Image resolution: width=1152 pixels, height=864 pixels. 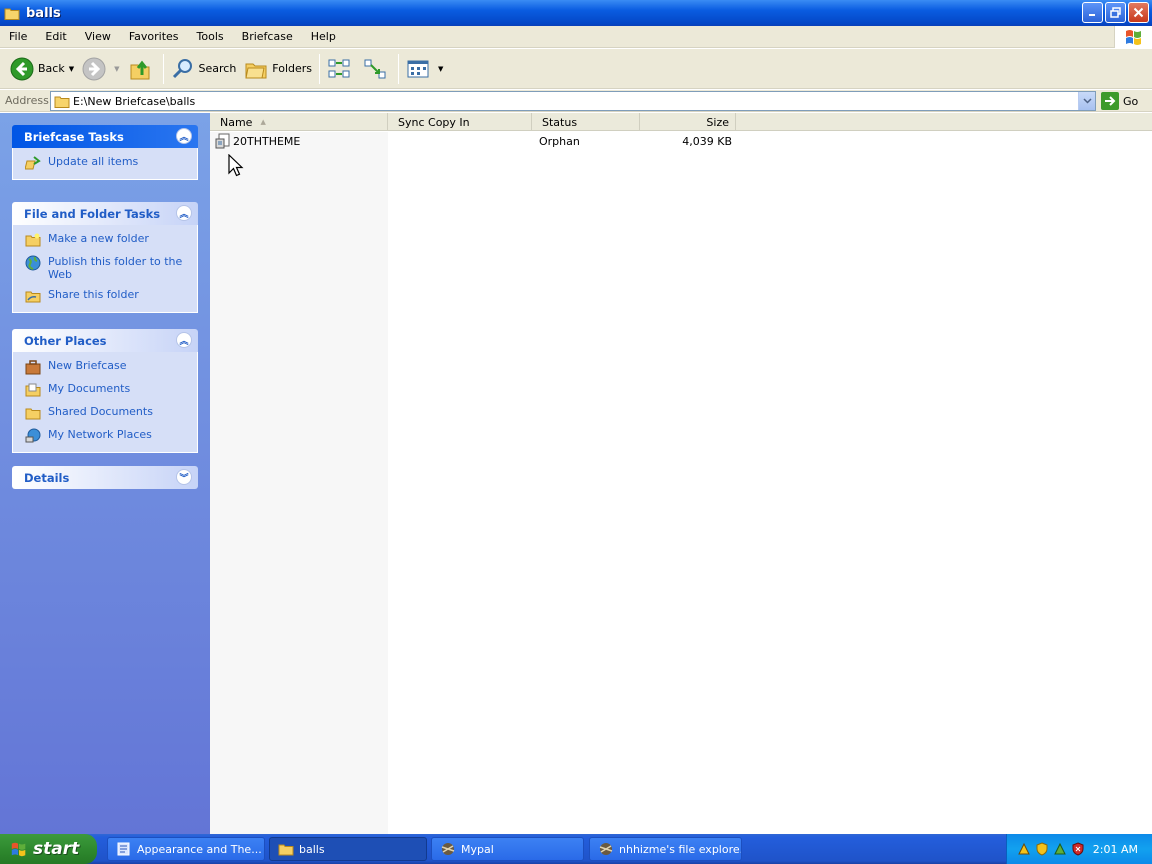 I want to click on security-shield-icon, so click(x=1042, y=849).